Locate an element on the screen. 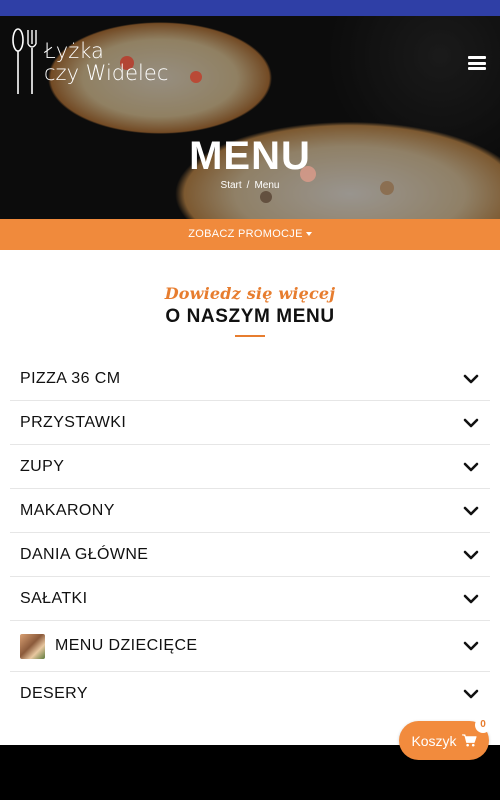 Image resolution: width=500 pixels, height=800 pixels. intro-heading: O NASZYM MENU is located at coordinates (250, 316).